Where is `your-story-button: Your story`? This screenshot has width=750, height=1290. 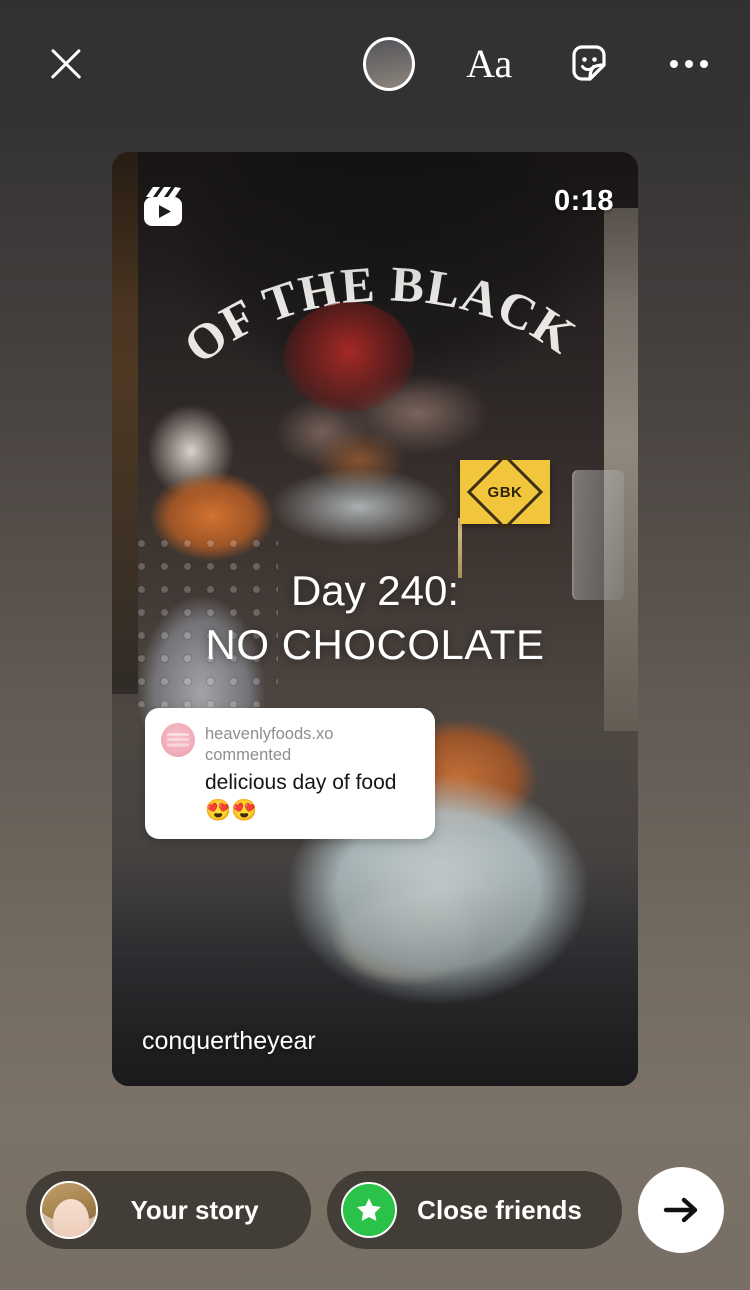
your-story-button: Your story is located at coordinates (169, 1210).